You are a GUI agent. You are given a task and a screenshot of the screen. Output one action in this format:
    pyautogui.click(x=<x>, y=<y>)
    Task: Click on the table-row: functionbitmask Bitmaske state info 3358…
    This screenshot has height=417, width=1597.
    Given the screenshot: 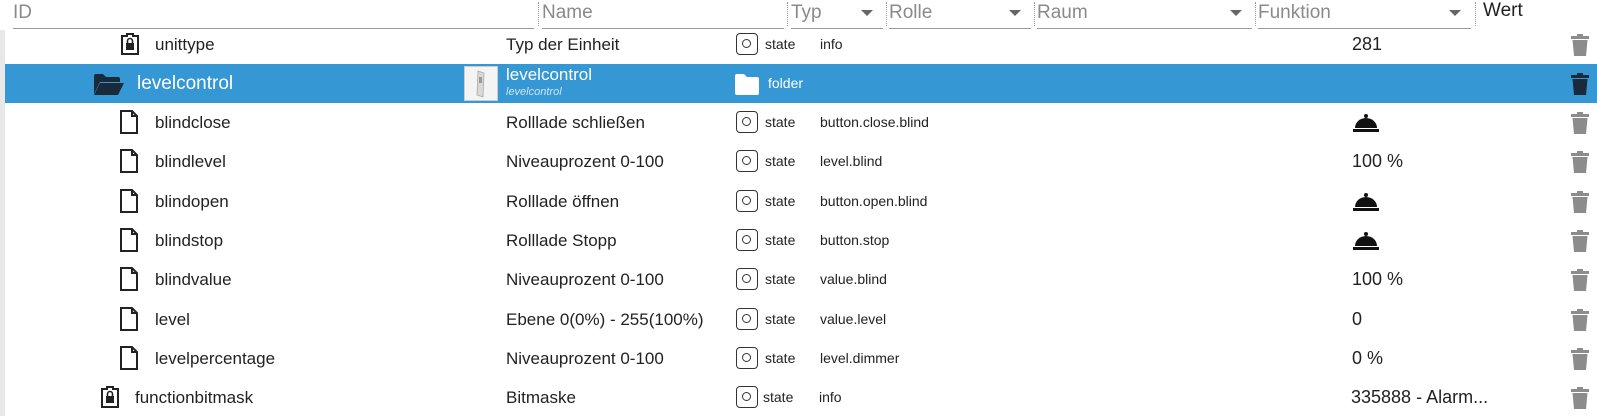 What is the action you would take?
    pyautogui.click(x=801, y=397)
    